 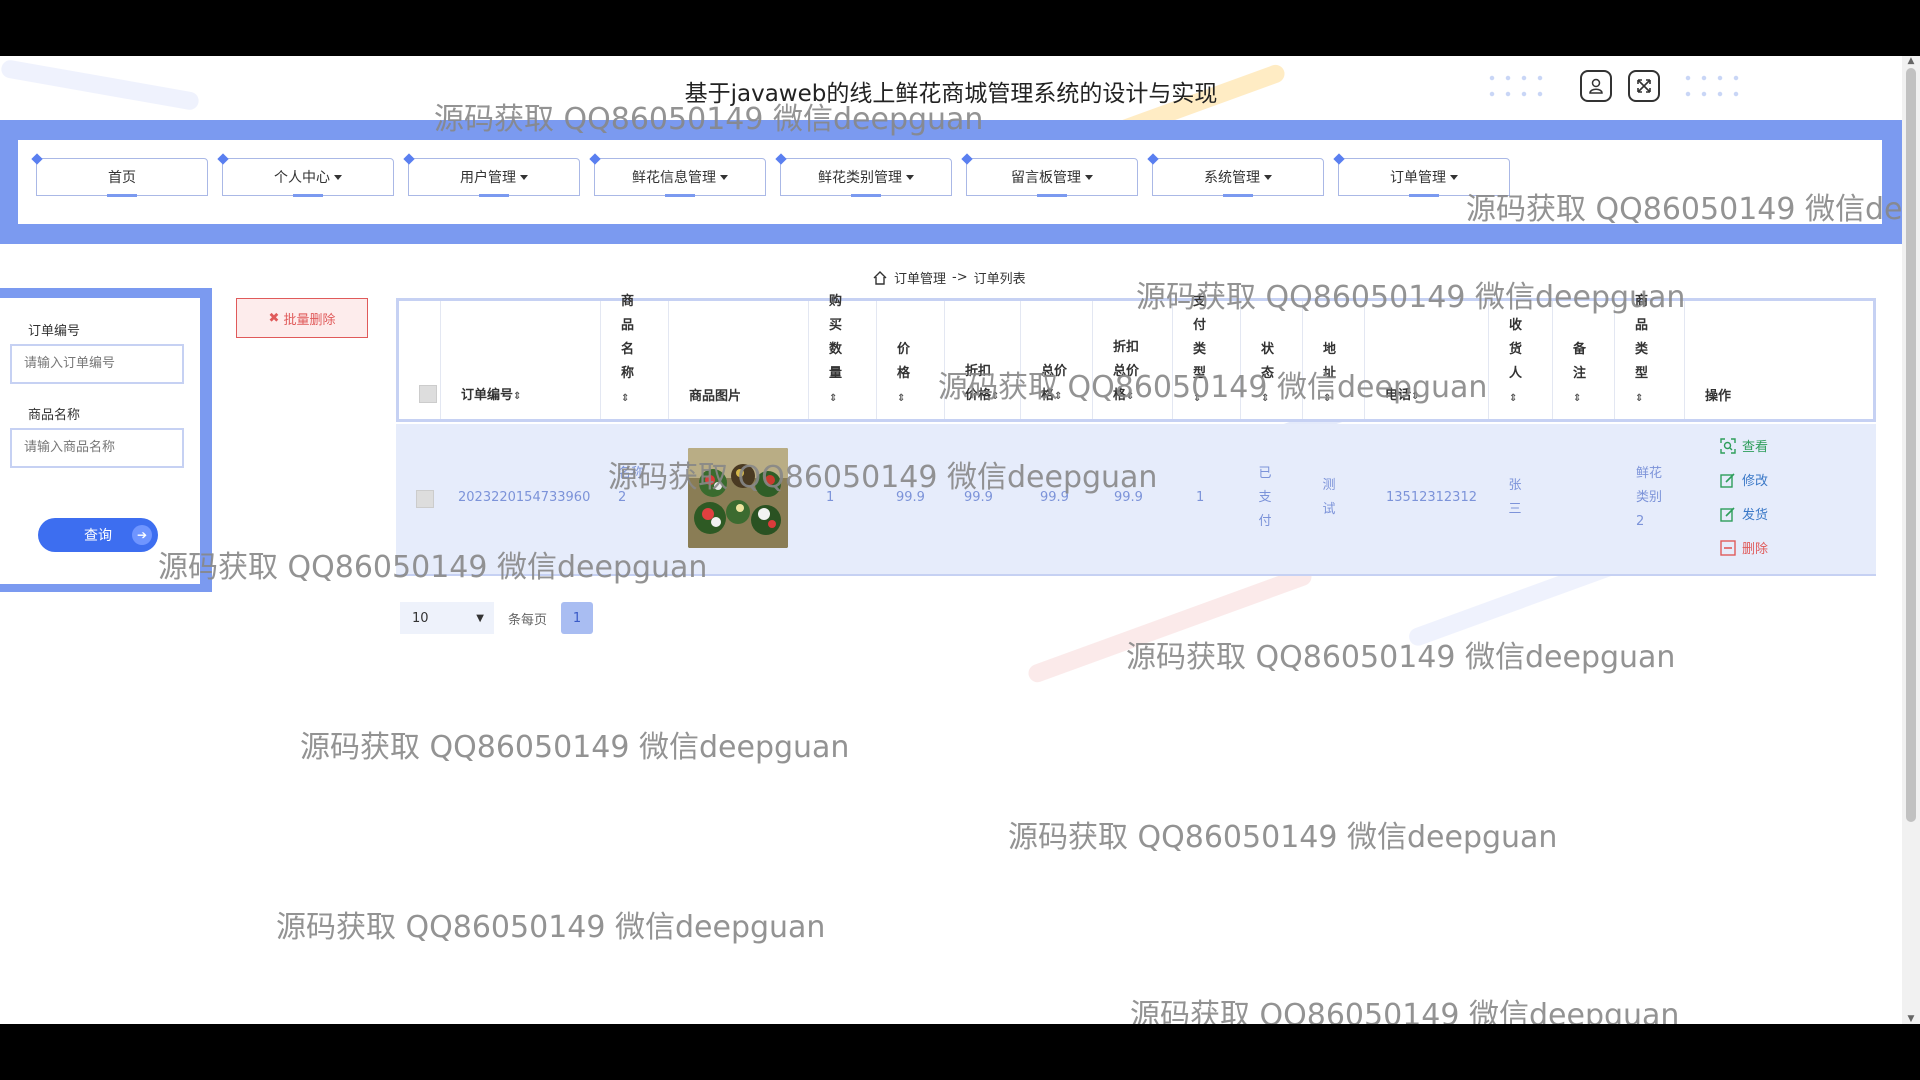 I want to click on search-icon, so click(x=1728, y=445).